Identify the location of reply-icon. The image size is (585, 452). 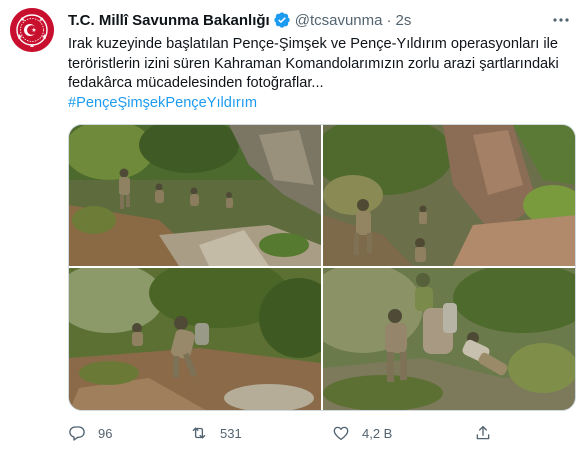
(77, 433).